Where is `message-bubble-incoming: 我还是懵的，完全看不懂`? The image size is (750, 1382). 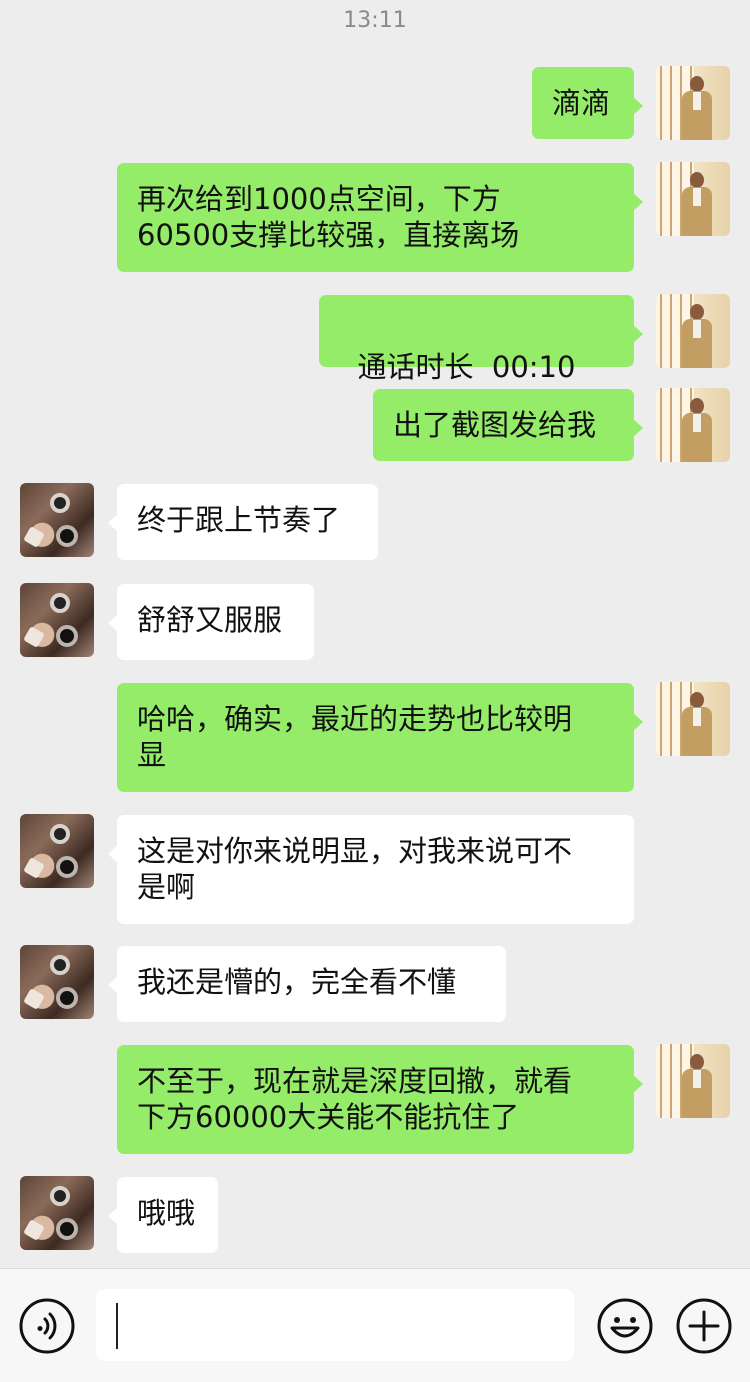
message-bubble-incoming: 我还是懵的，完全看不懂 is located at coordinates (307, 984).